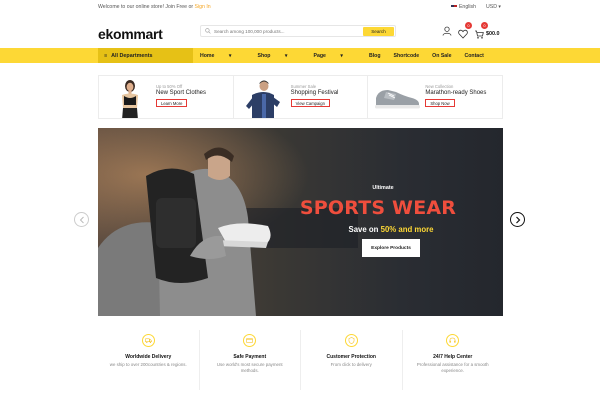 The image size is (600, 400). What do you see at coordinates (249, 367) in the screenshot?
I see `feature-description: Use world's most secure payment methods.` at bounding box center [249, 367].